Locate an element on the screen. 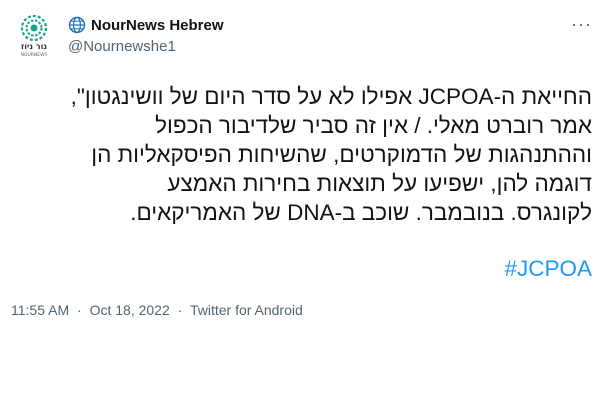 This screenshot has height=404, width=604. avatar: נור ניוז NOURNEWS is located at coordinates (34, 35).